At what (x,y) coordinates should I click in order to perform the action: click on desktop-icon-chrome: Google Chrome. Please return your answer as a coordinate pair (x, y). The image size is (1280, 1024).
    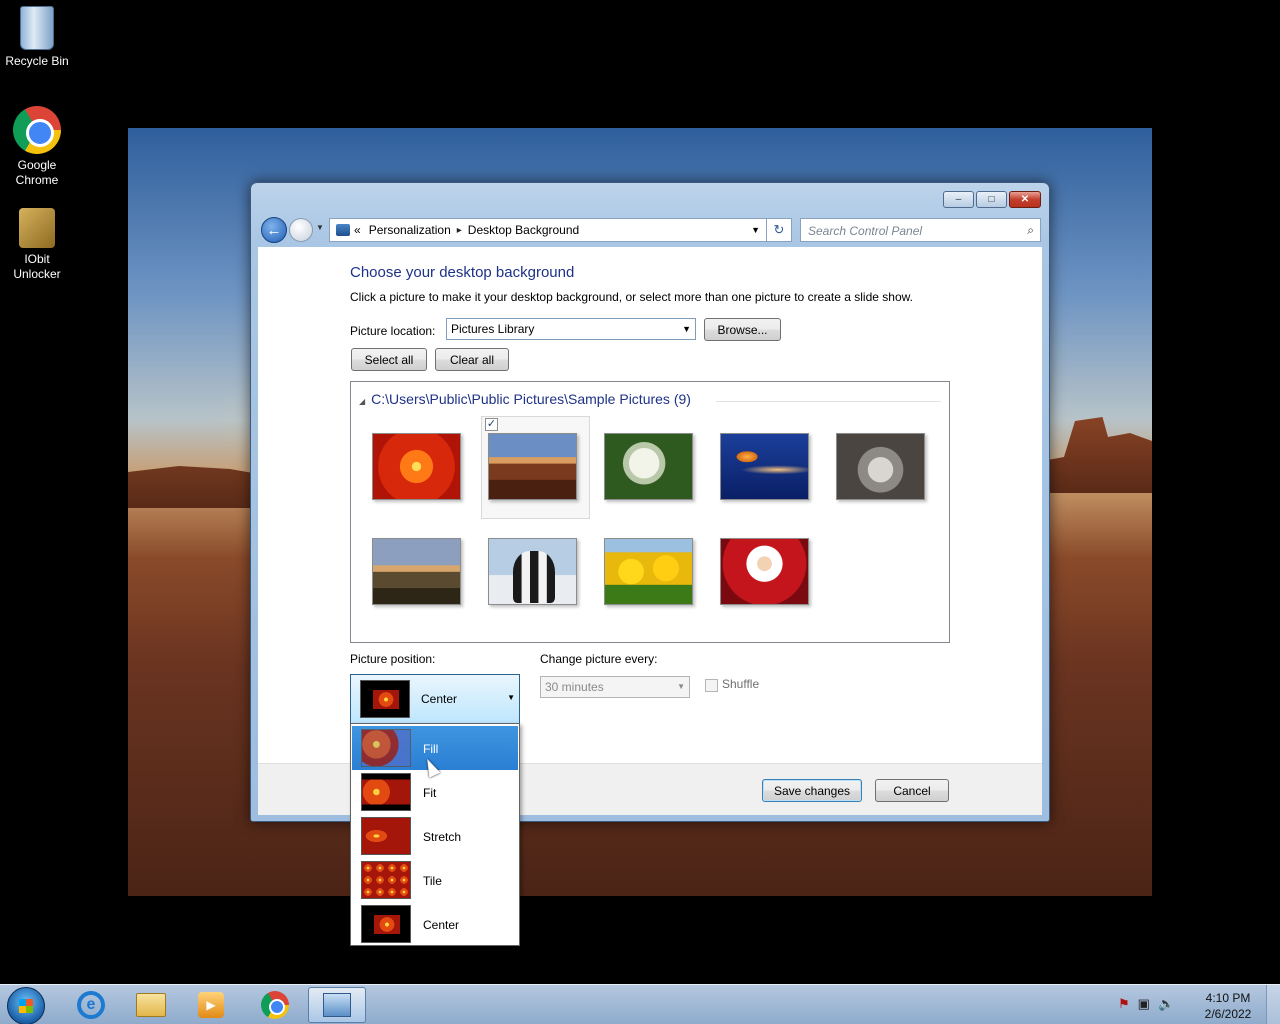
    Looking at the image, I should click on (37, 147).